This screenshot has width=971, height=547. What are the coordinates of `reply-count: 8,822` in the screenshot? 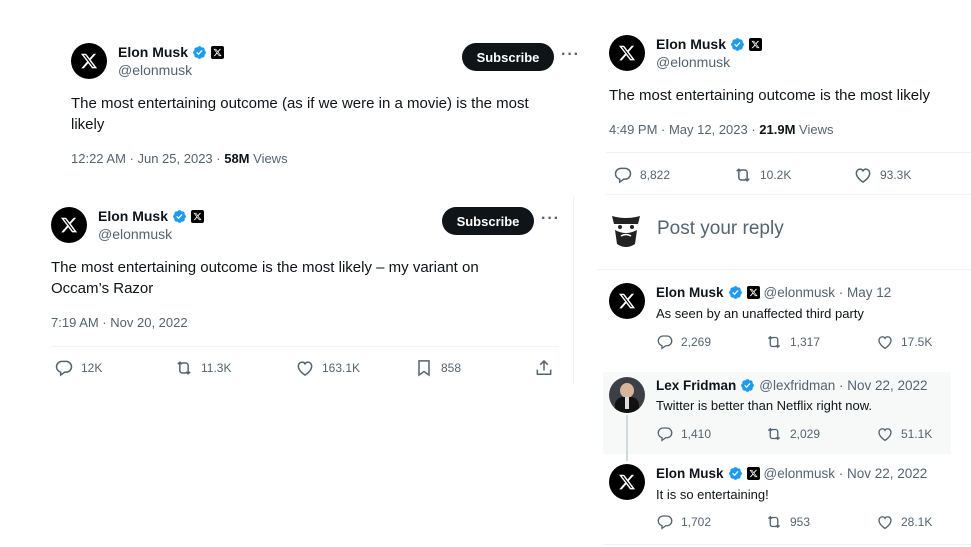 It's located at (655, 175).